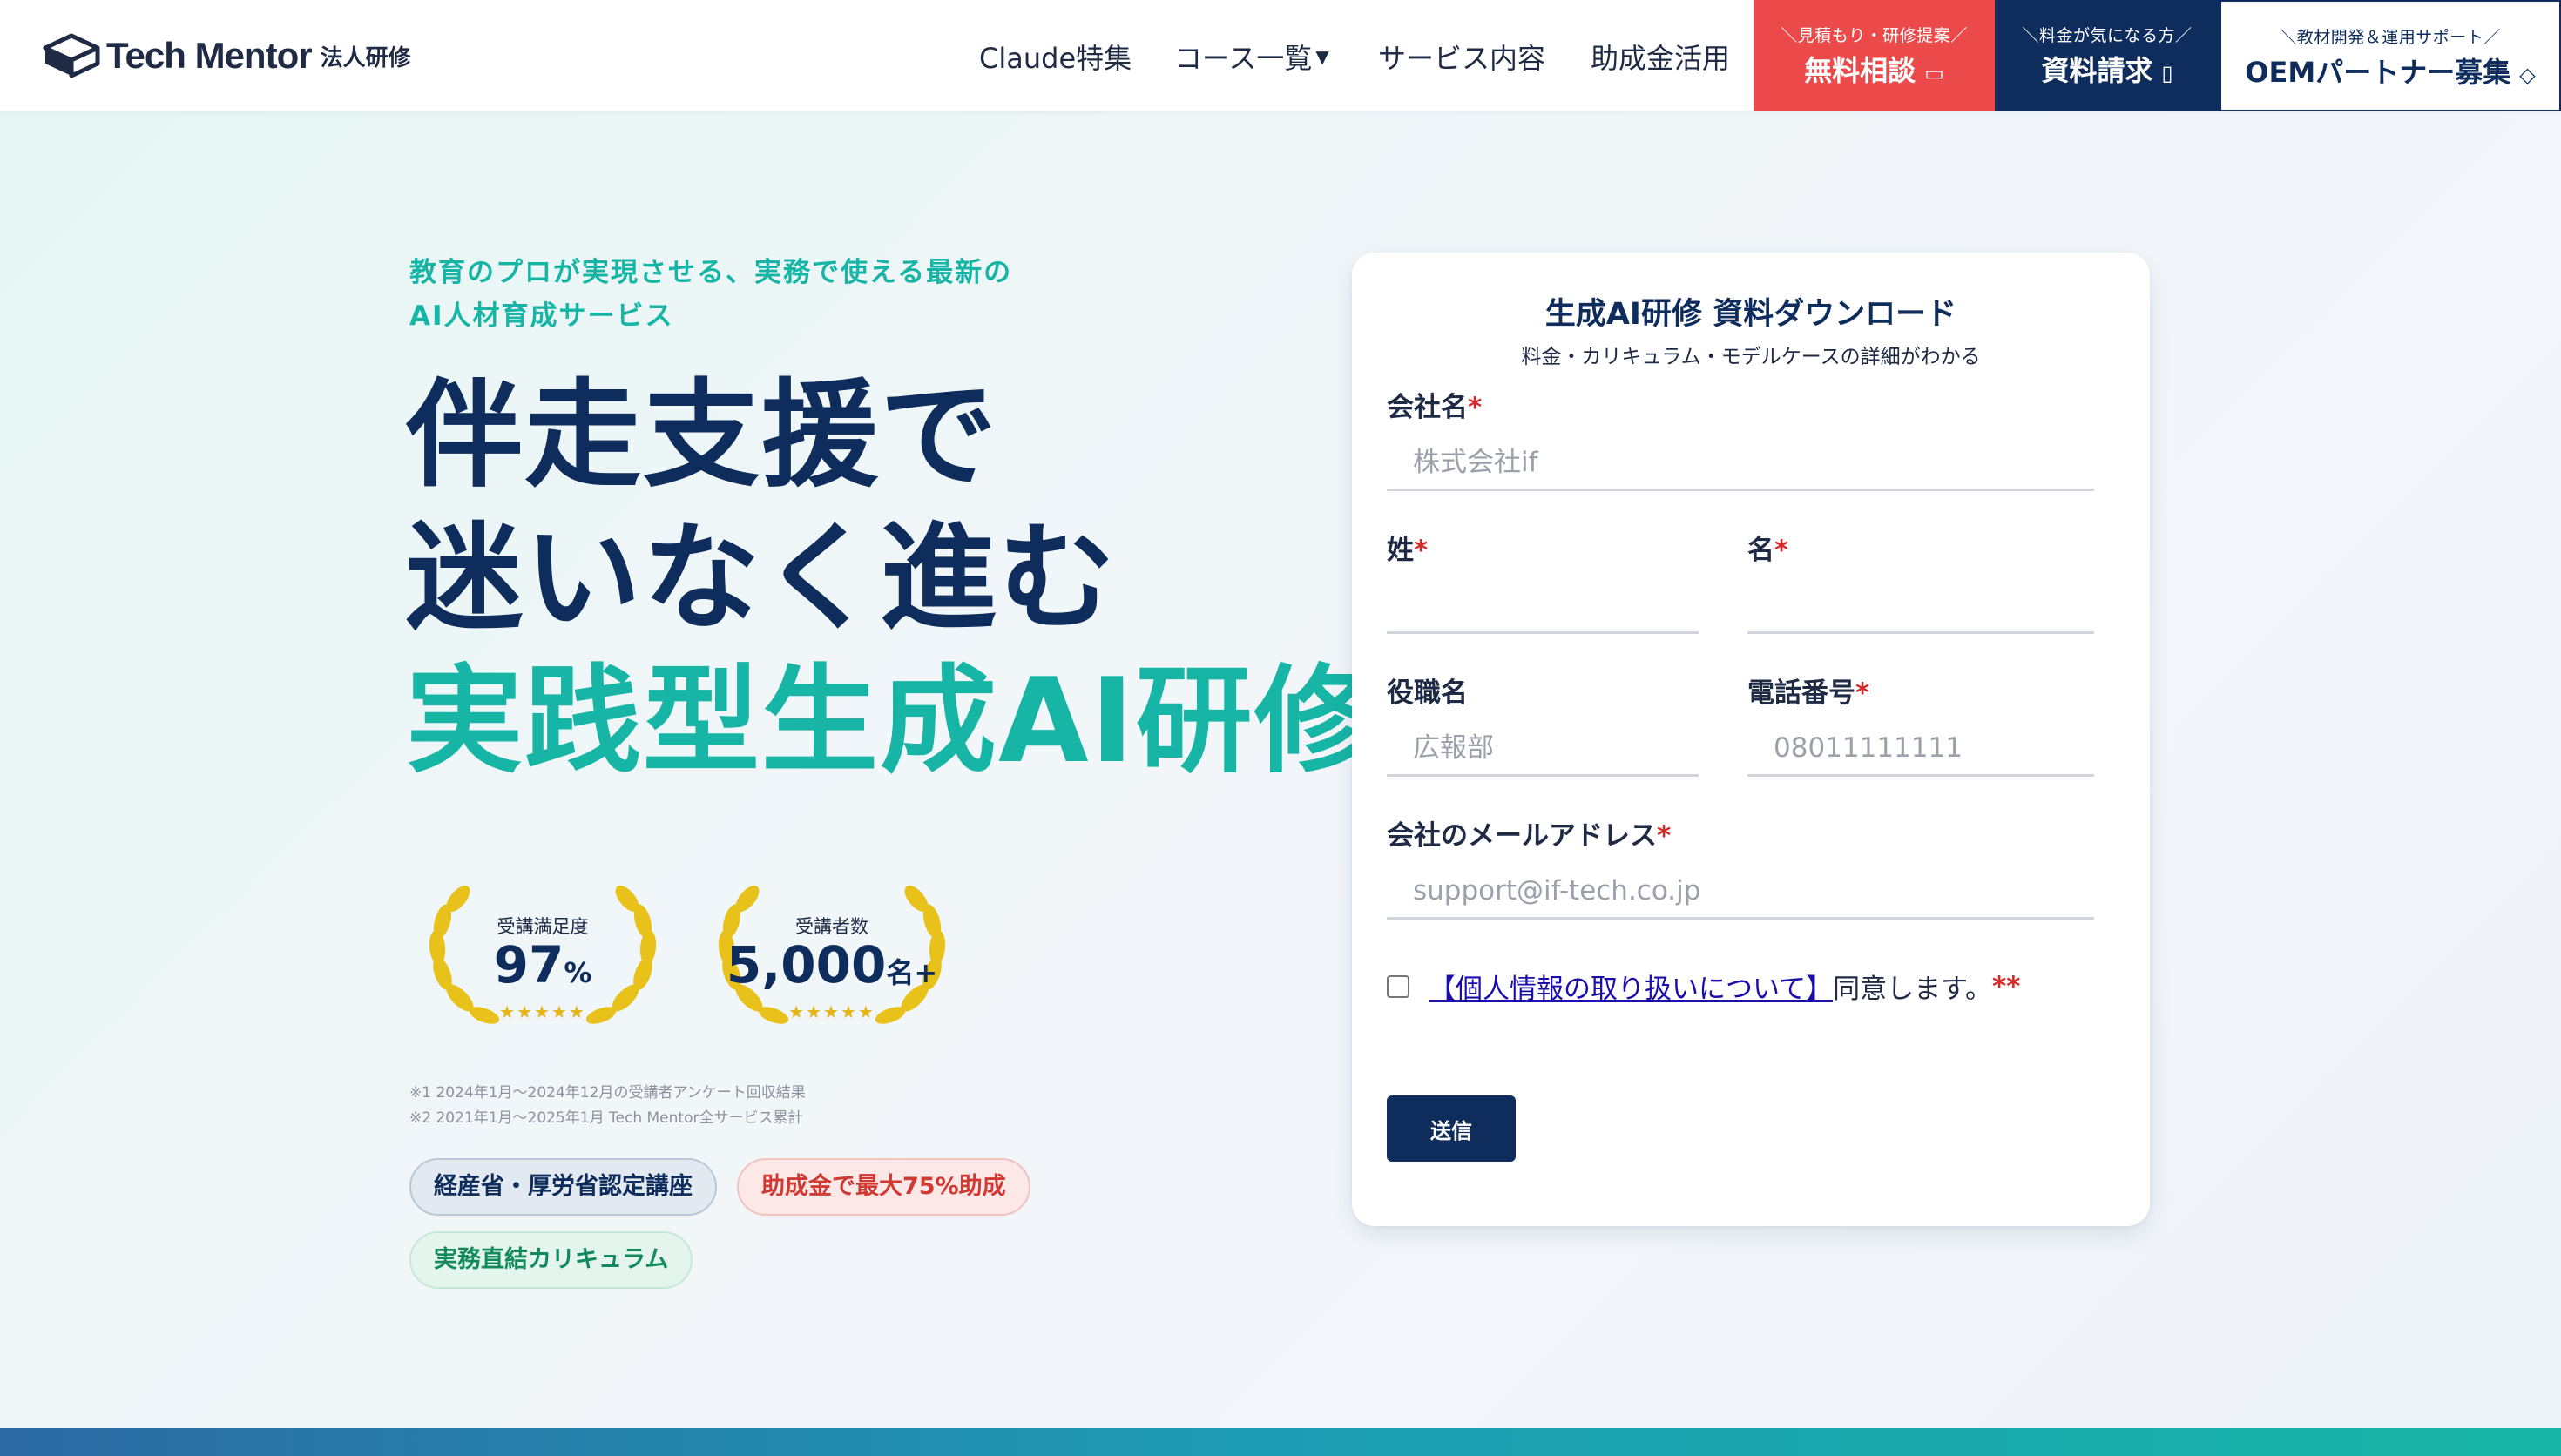 The height and width of the screenshot is (1456, 2561). I want to click on hero-headline: 伴走支援で 迷いなく進む 実践型生成AI研修, so click(889, 578).